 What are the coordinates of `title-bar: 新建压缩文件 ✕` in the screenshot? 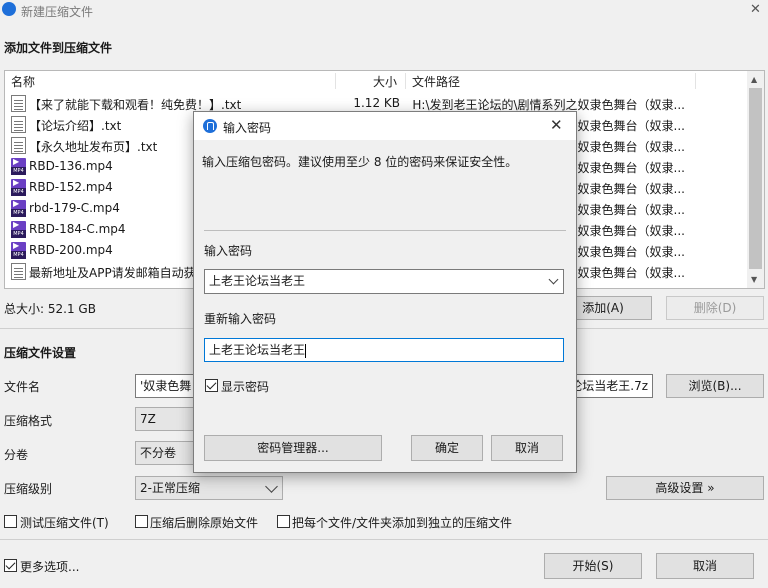 It's located at (384, 11).